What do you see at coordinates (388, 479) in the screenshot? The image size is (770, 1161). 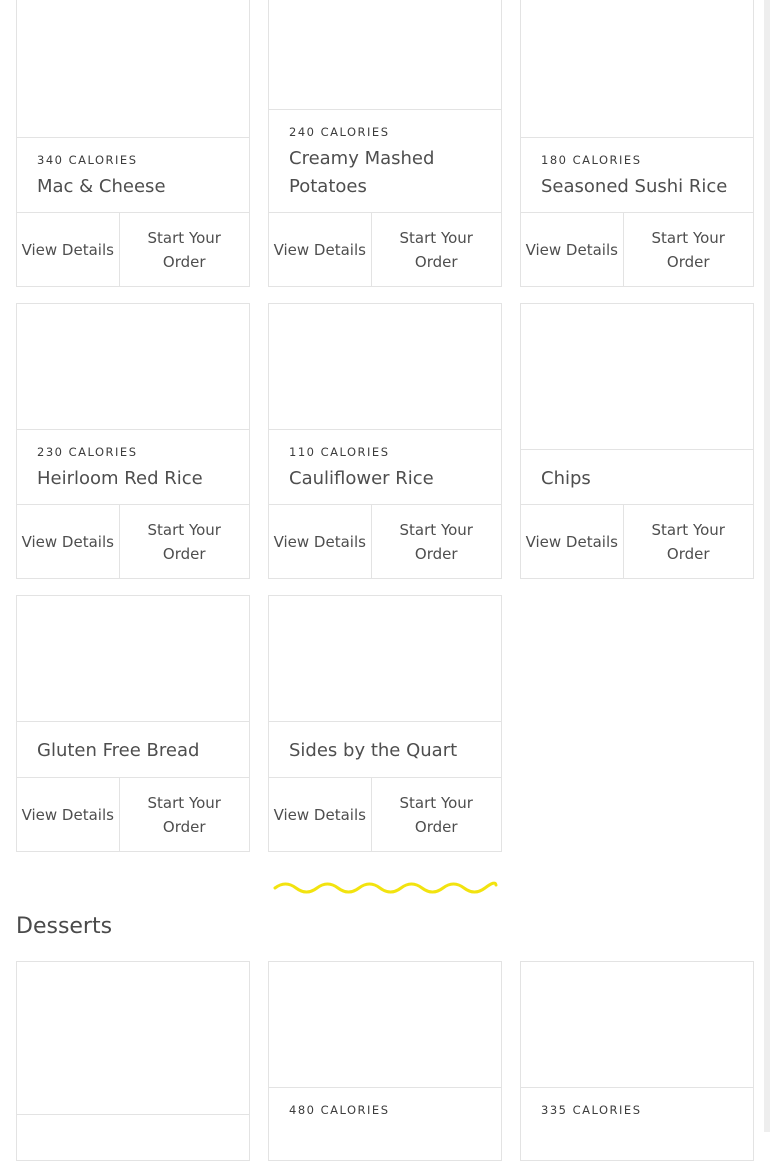 I see `menu-item-name: Cauliflower Rice` at bounding box center [388, 479].